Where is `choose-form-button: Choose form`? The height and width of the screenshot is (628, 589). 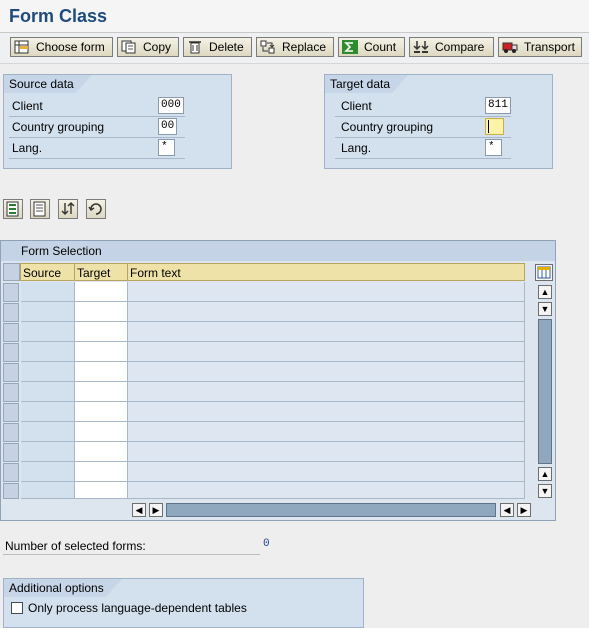 choose-form-button: Choose form is located at coordinates (61, 47).